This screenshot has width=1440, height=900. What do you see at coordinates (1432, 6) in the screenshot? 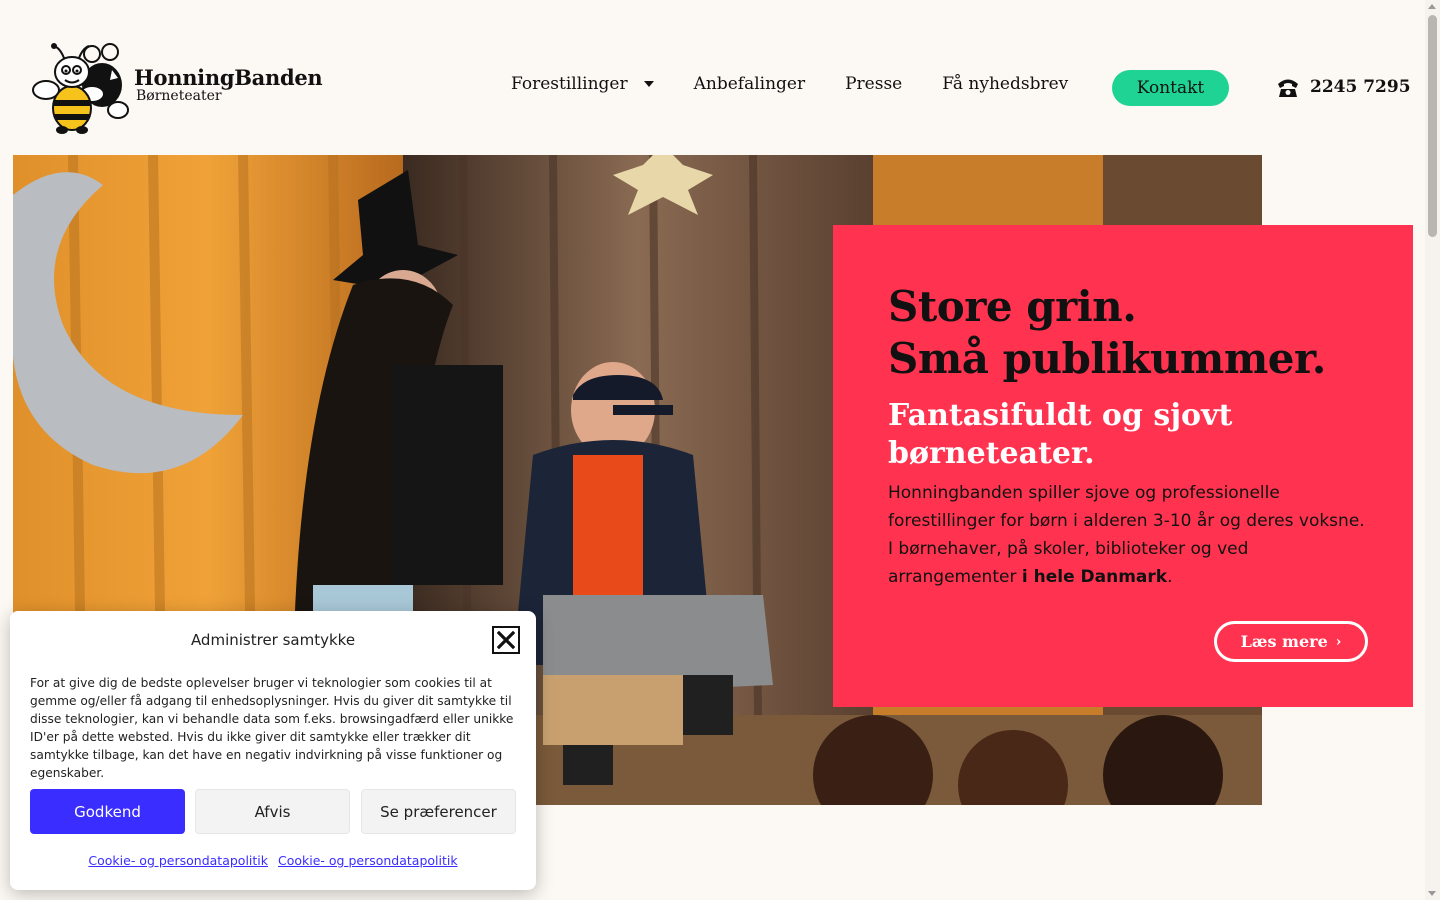
I see `scroll-up-arrow-icon` at bounding box center [1432, 6].